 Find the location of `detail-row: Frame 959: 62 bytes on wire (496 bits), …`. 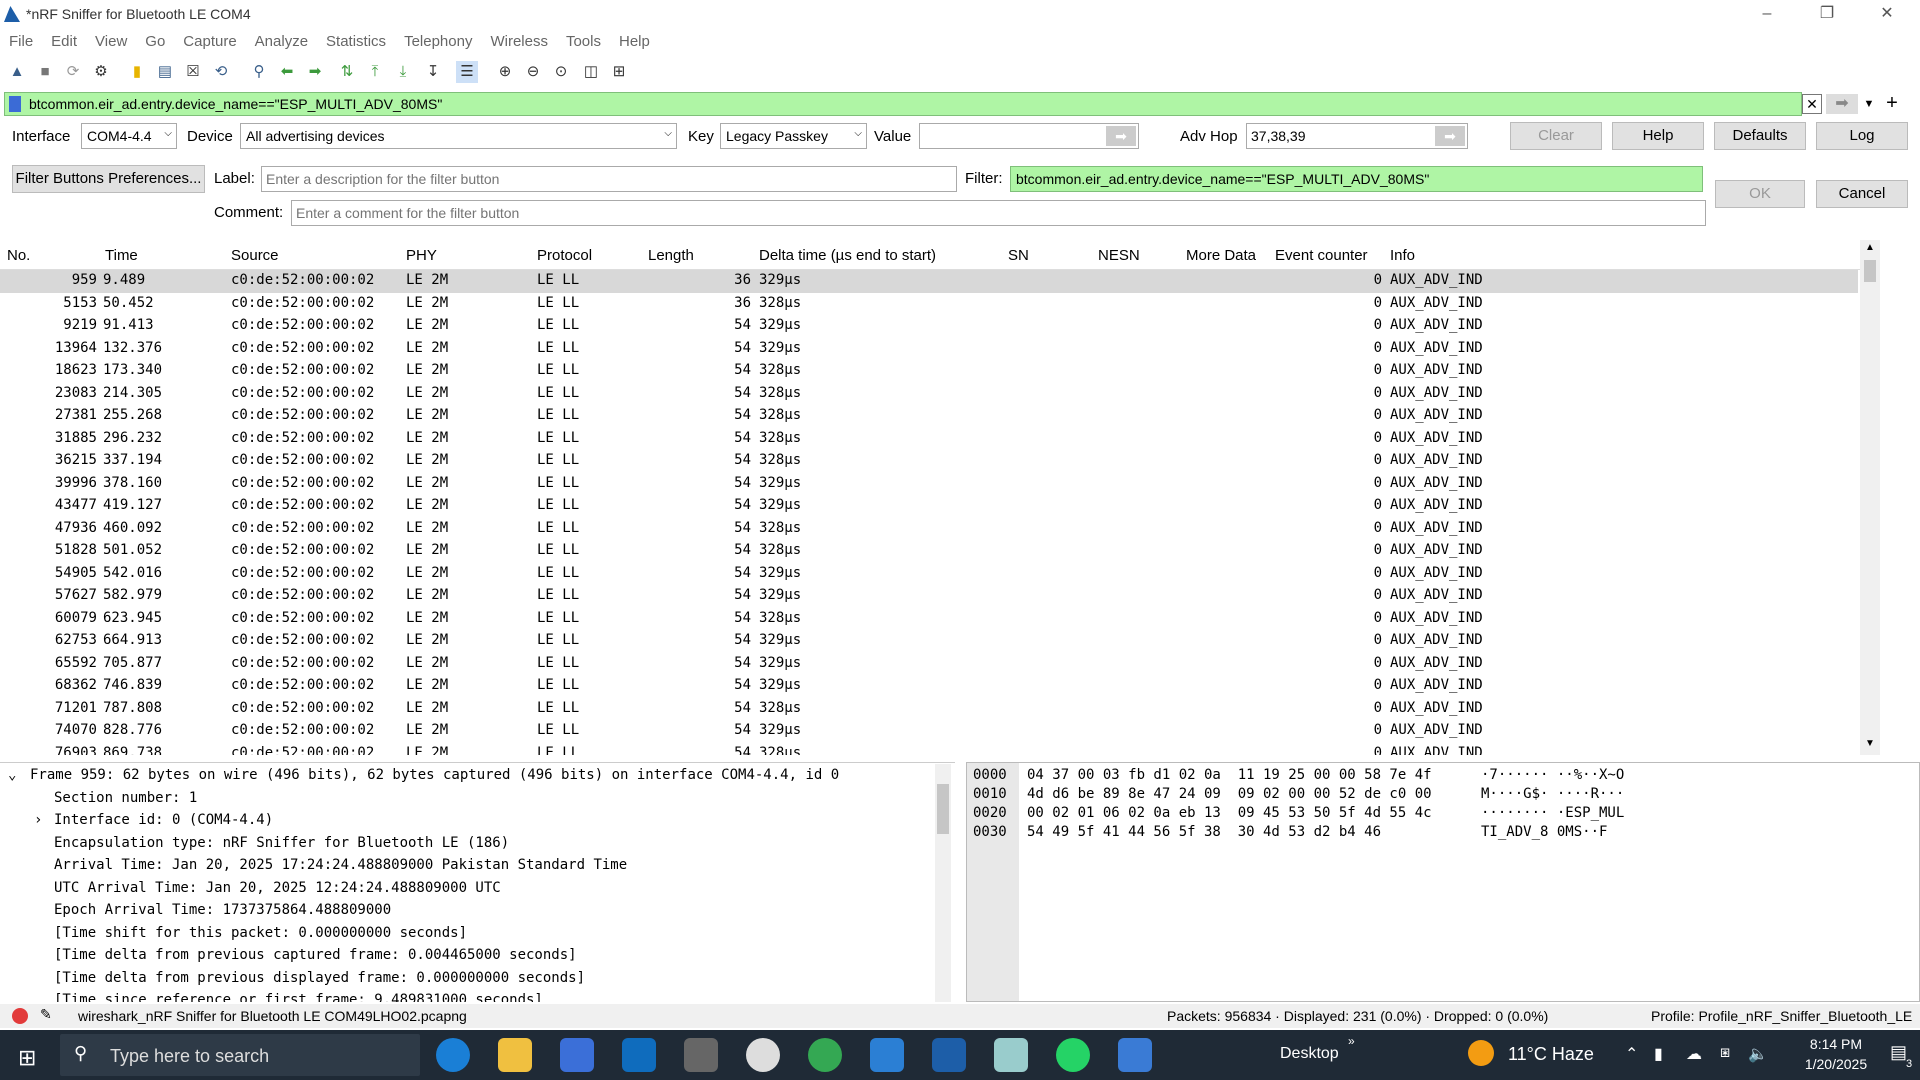

detail-row: Frame 959: 62 bytes on wire (496 bits), … is located at coordinates (434, 775).